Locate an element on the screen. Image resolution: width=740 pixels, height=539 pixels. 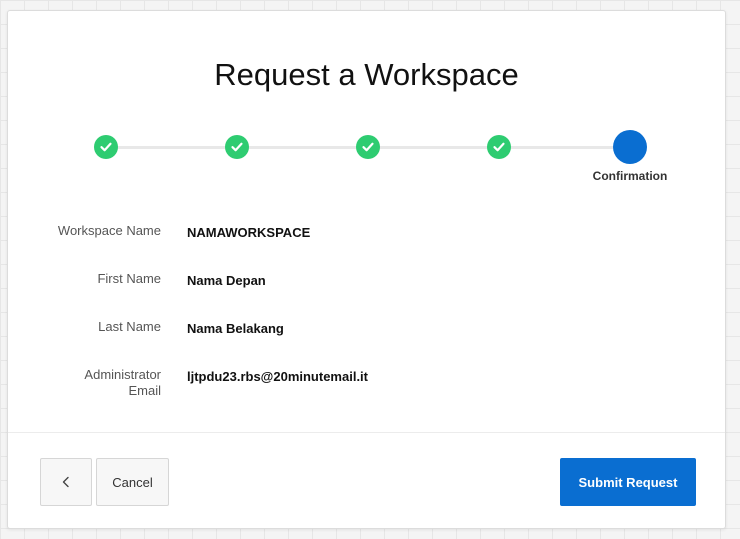
workspace-name-value: NAMAWORKSPACE is located at coordinates (249, 232).